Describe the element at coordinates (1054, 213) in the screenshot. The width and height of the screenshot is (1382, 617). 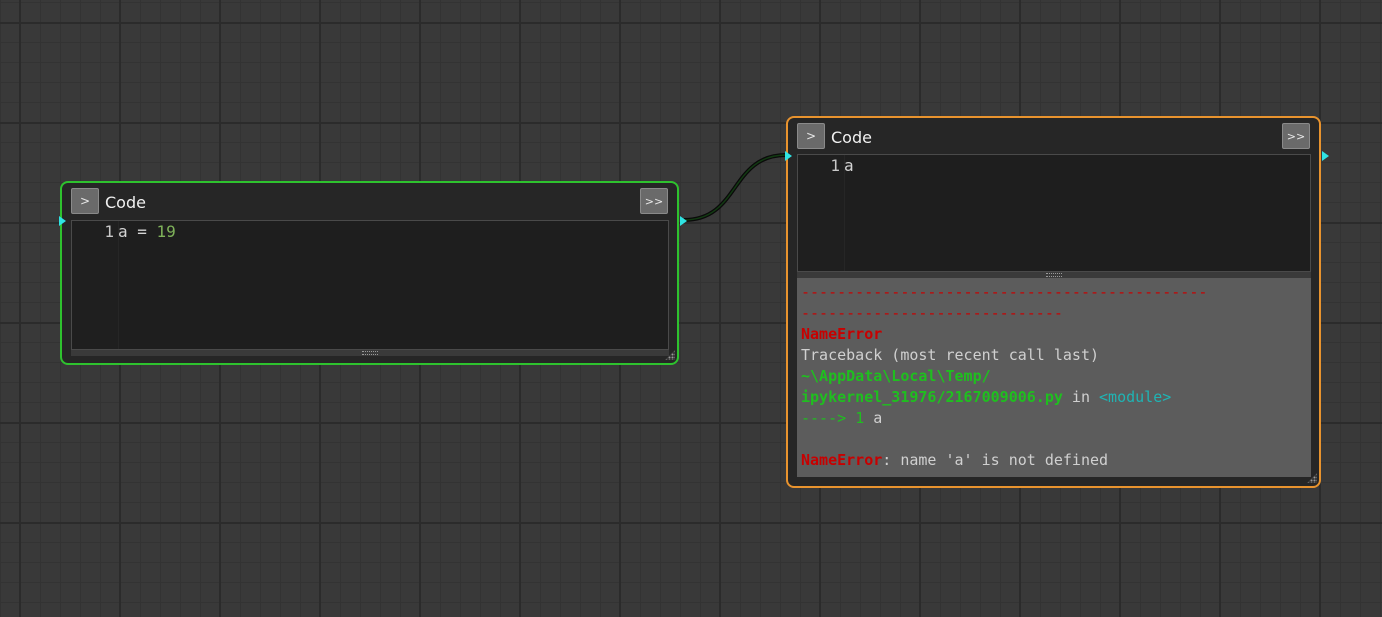
I see `code-editor: 1 a` at that location.